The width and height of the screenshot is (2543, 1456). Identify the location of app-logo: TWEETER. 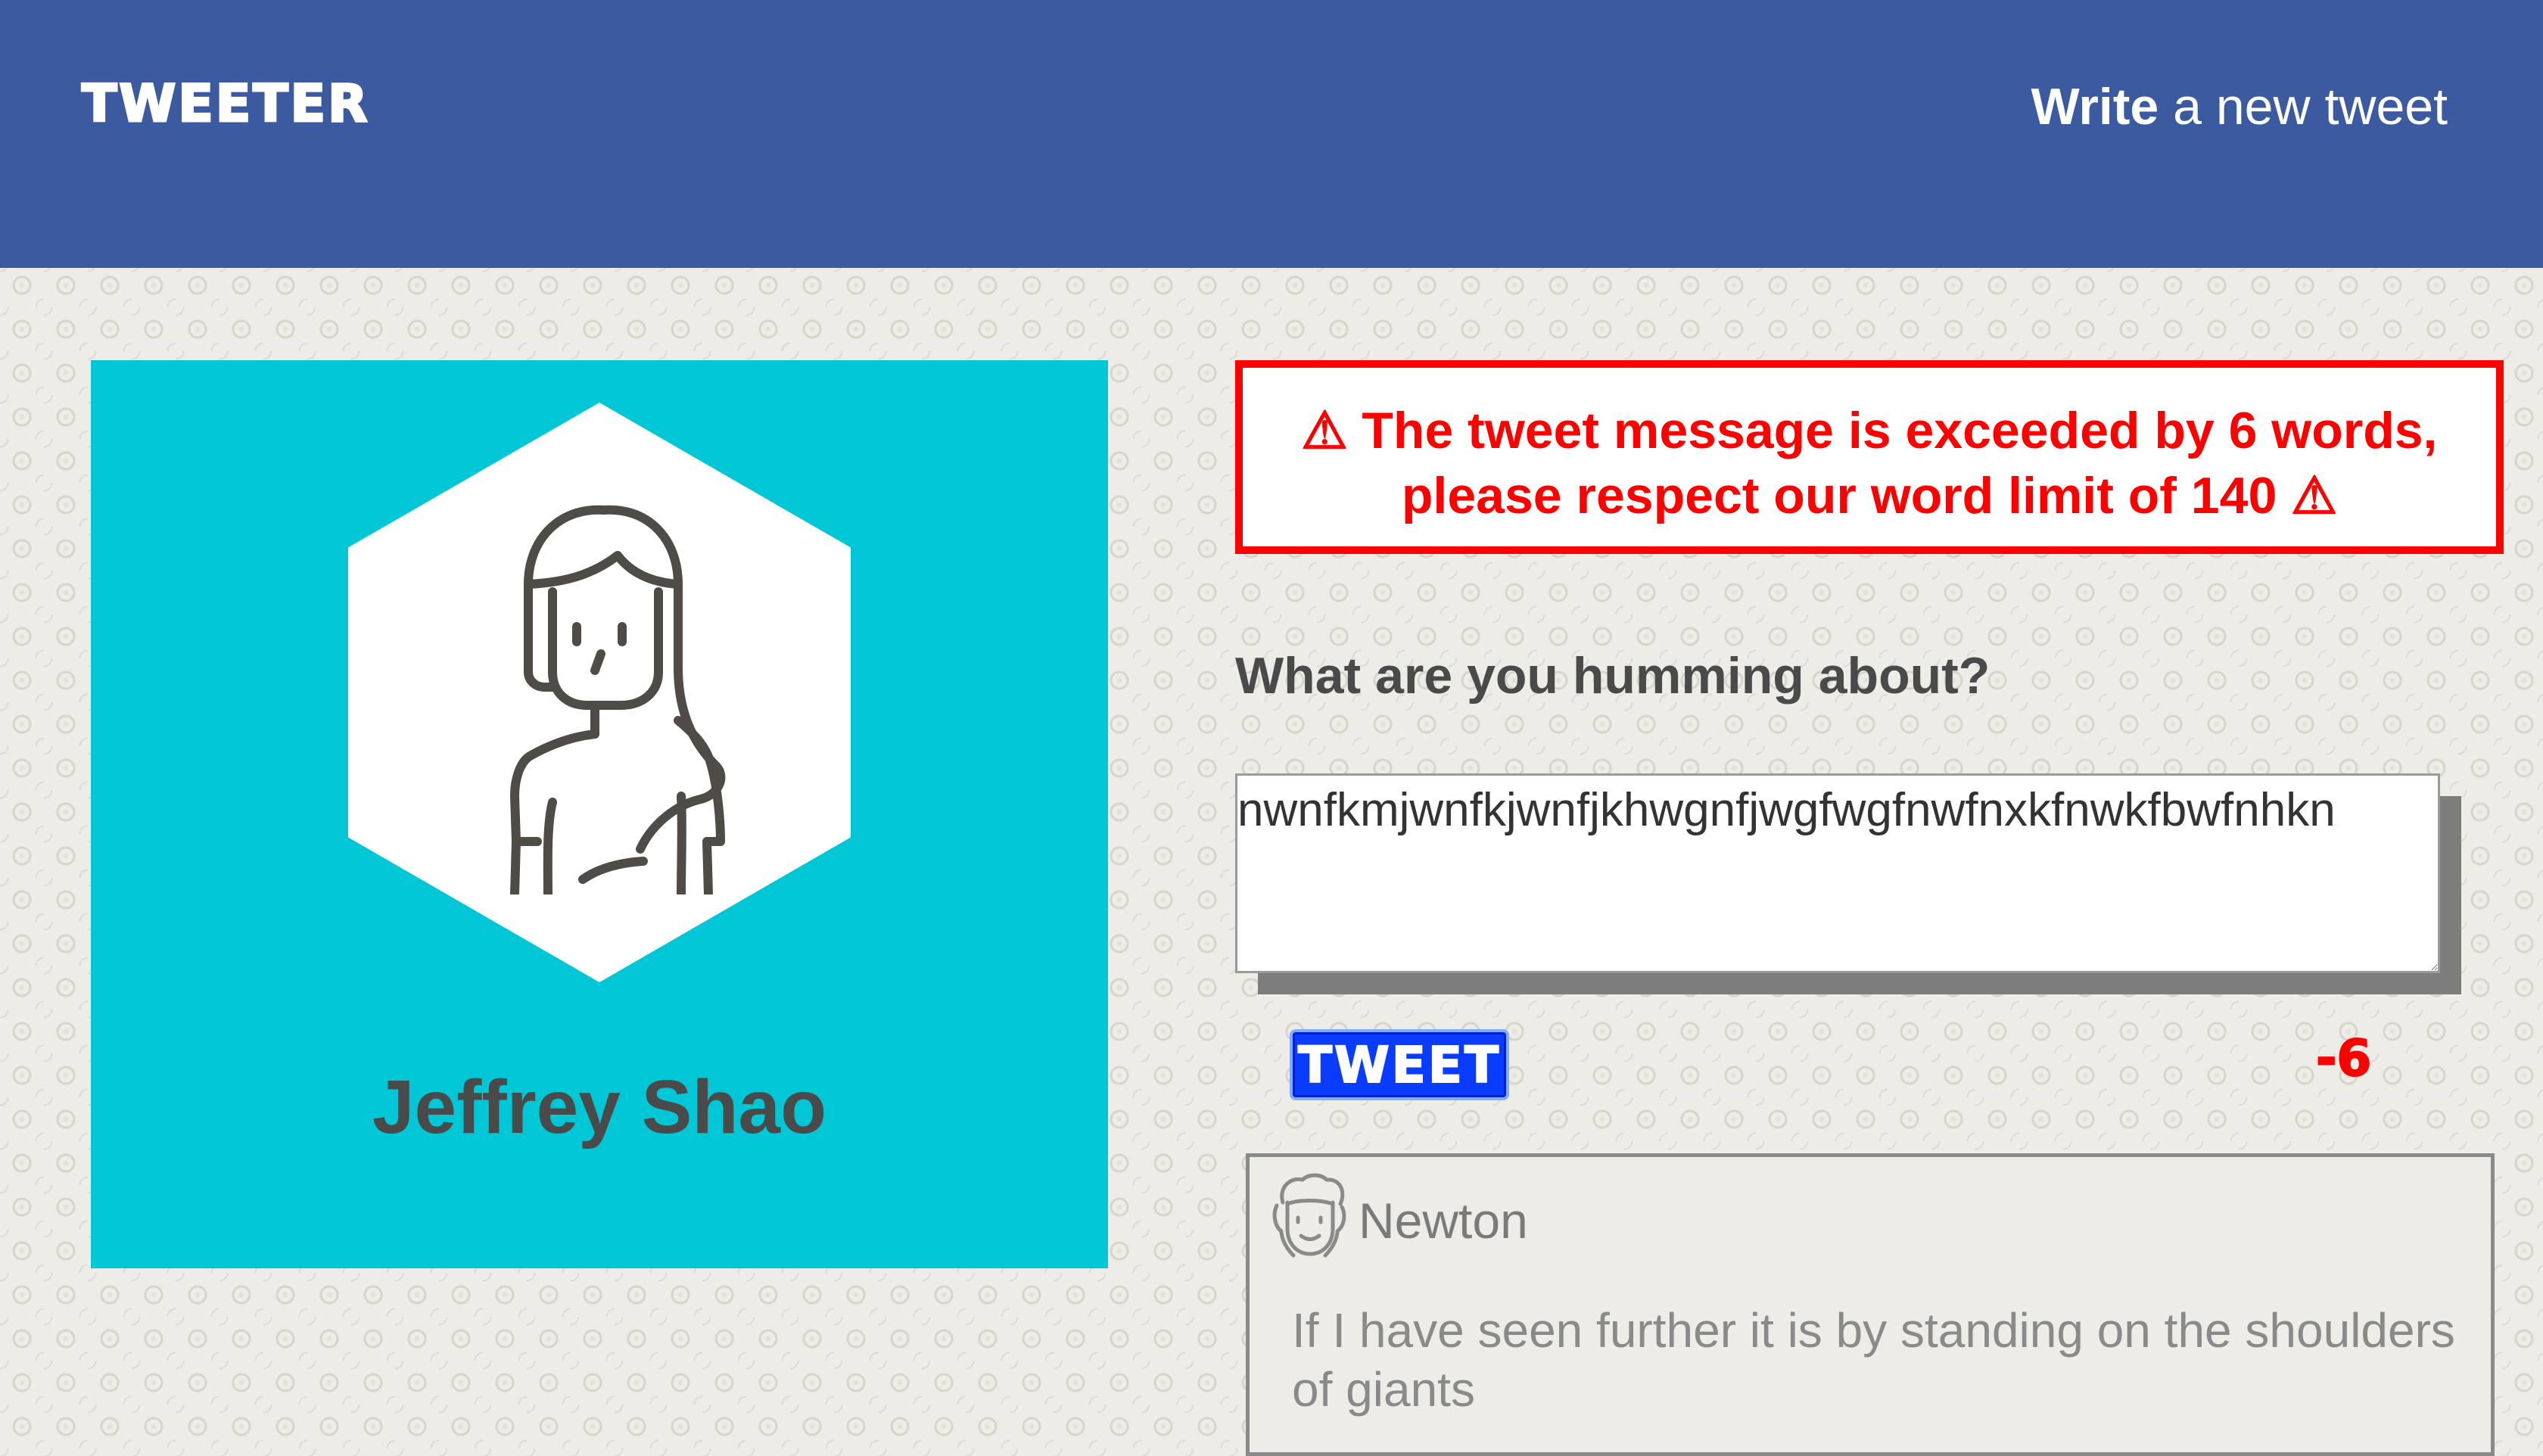
(225, 104).